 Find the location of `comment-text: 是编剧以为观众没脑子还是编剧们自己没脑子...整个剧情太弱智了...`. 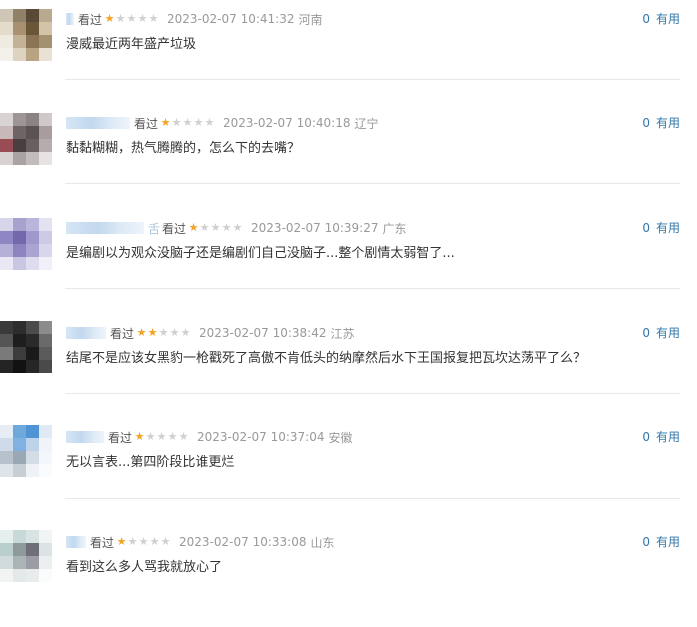

comment-text: 是编剧以为观众没脑子还是编剧们自己没脑子...整个剧情太弱智了... is located at coordinates (260, 253).